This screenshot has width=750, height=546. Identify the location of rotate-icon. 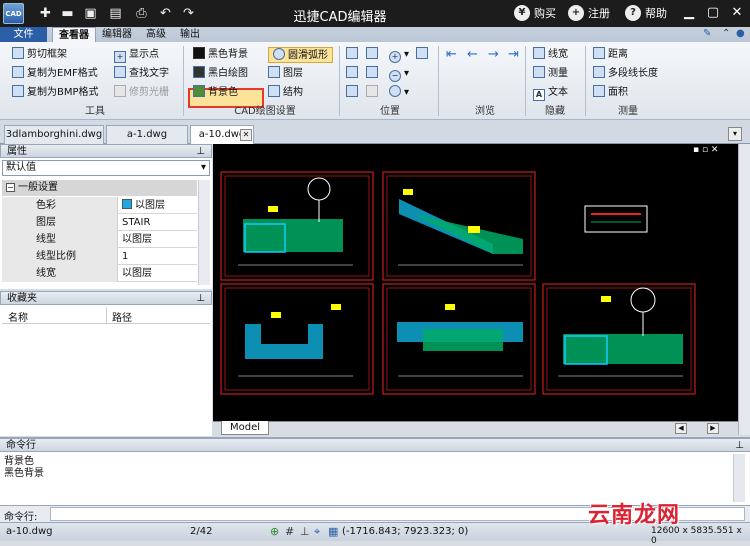
(353, 93).